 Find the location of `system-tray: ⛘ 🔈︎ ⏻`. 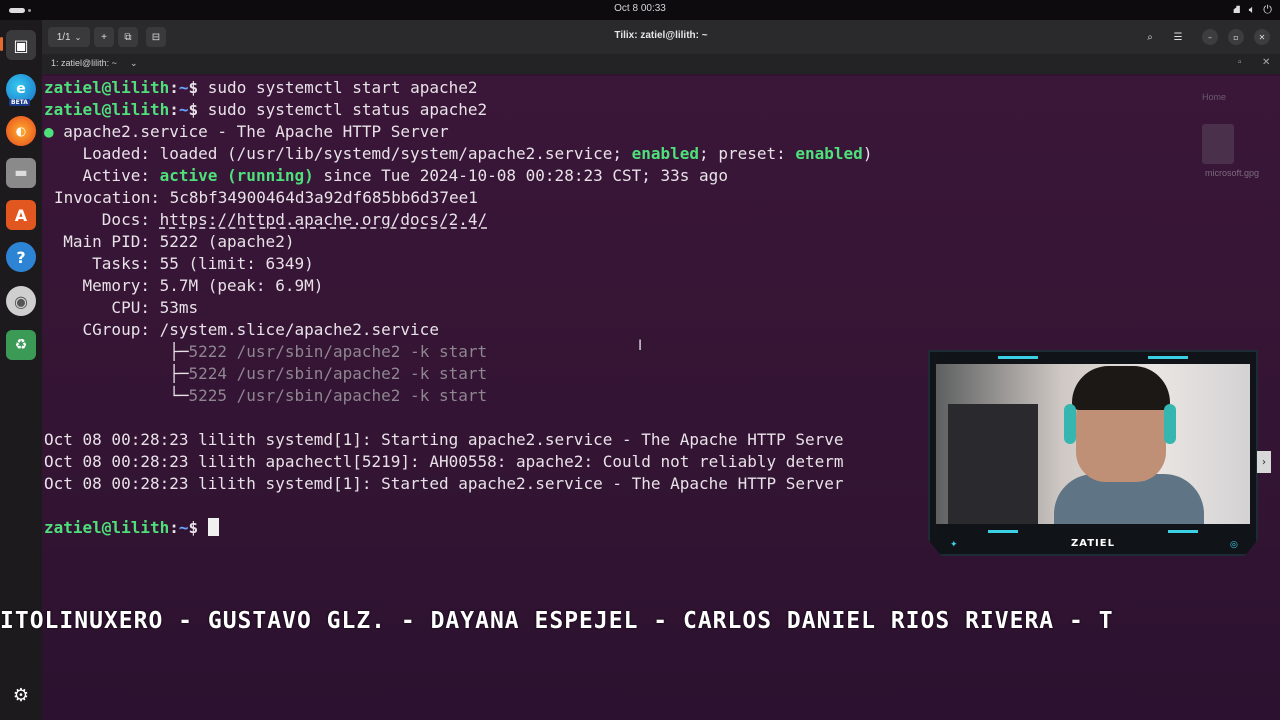

system-tray: ⛘ 🔈︎ ⏻ is located at coordinates (1252, 10).